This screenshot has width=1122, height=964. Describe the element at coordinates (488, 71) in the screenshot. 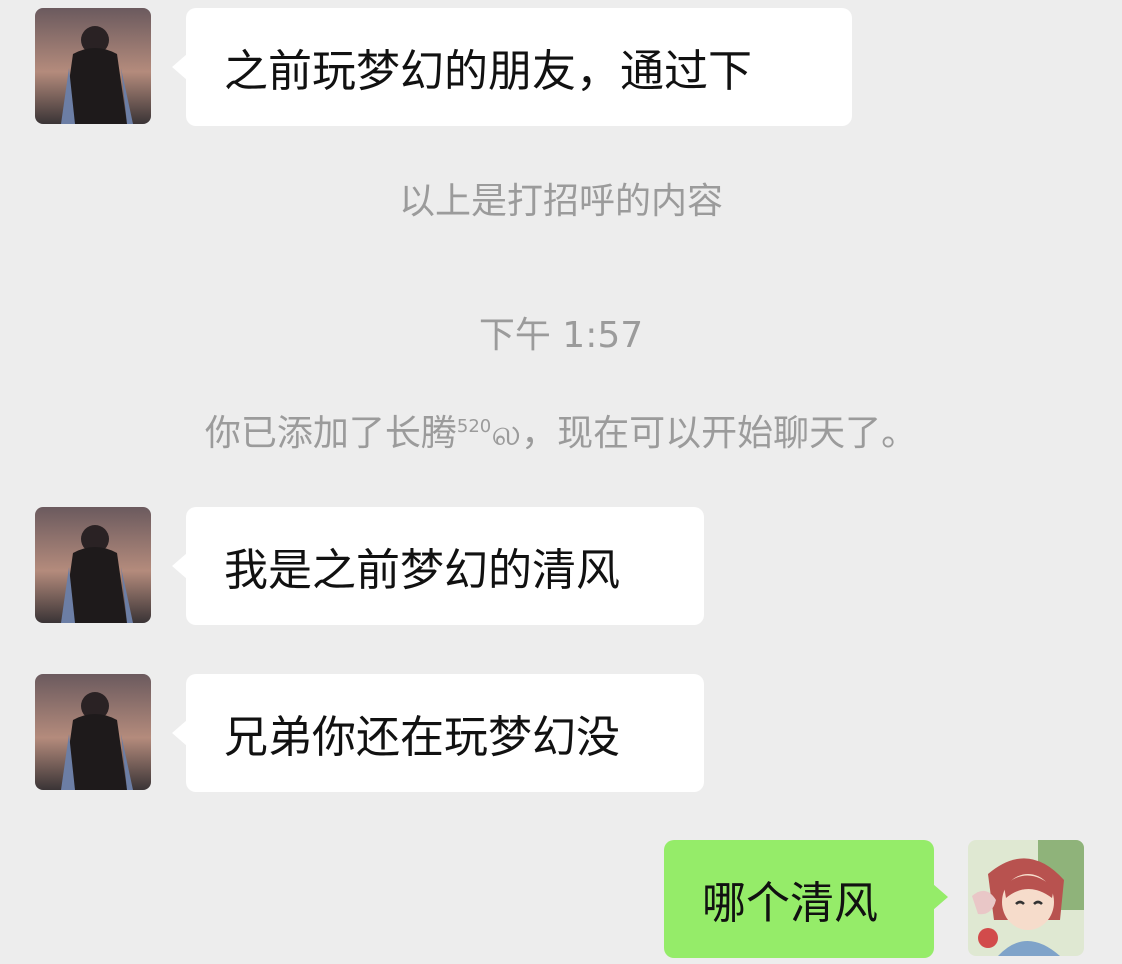

I see `message-text: 之前玩梦幻的朋友，通过下` at that location.